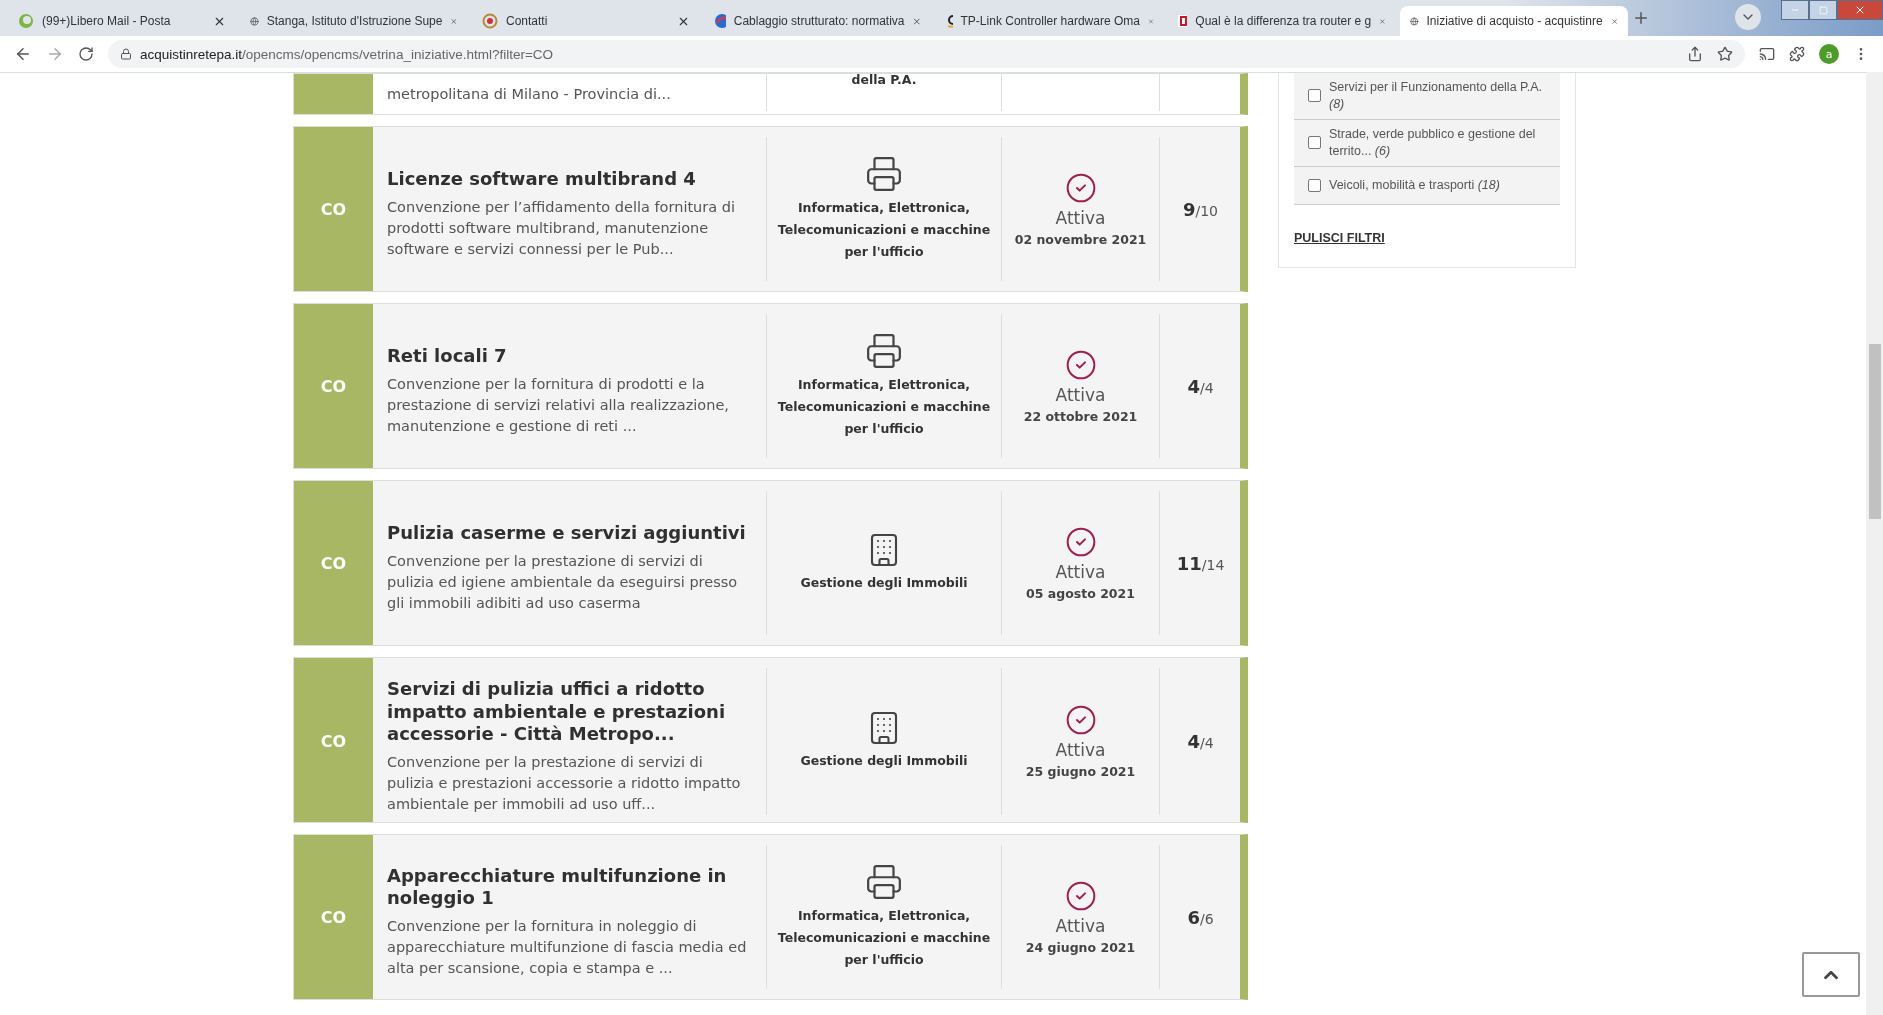  I want to click on clear-filters-link: PULISCI FILTRI, so click(1339, 237).